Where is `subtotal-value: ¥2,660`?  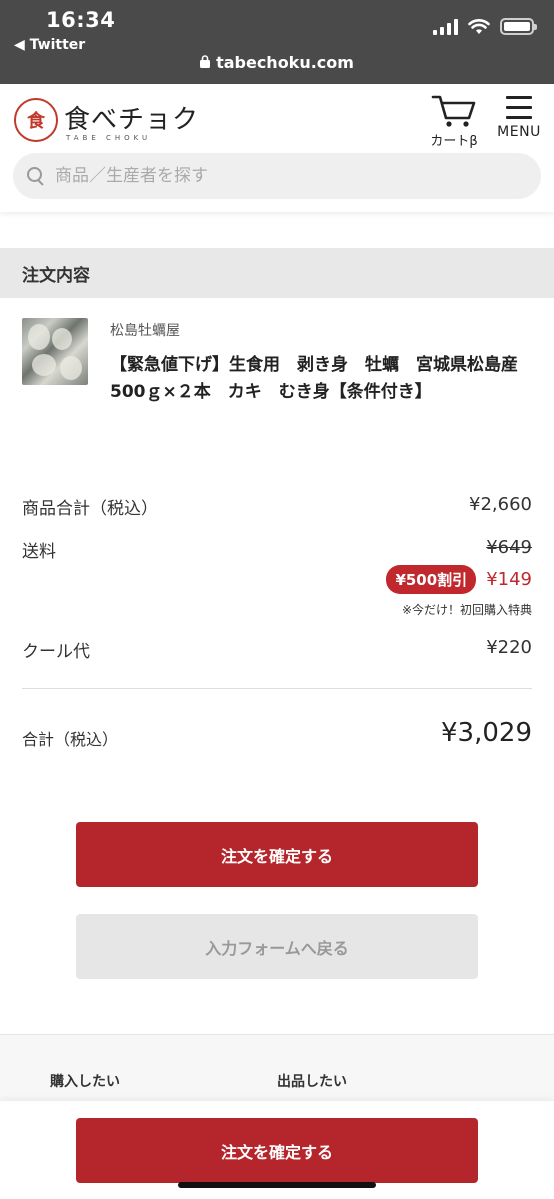 subtotal-value: ¥2,660 is located at coordinates (500, 504).